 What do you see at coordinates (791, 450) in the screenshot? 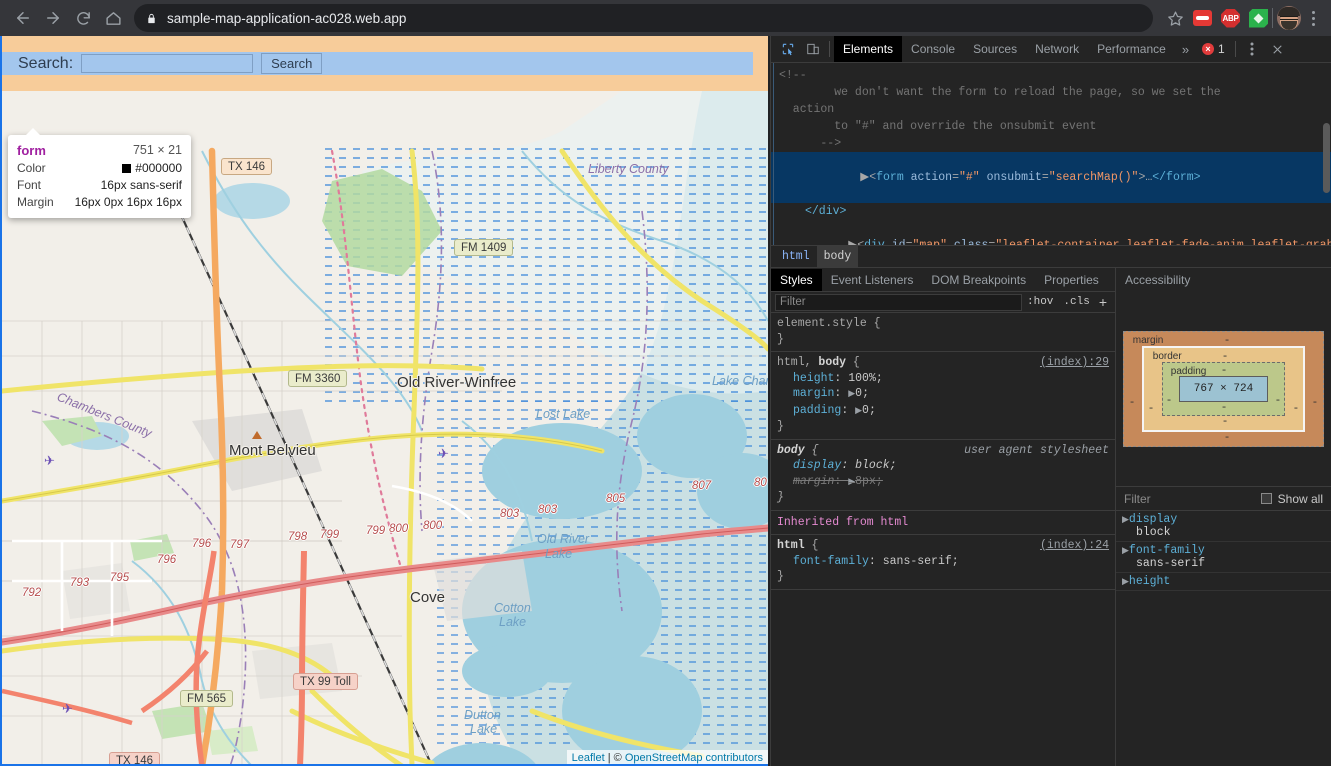
I see `css-selector-match: body` at bounding box center [791, 450].